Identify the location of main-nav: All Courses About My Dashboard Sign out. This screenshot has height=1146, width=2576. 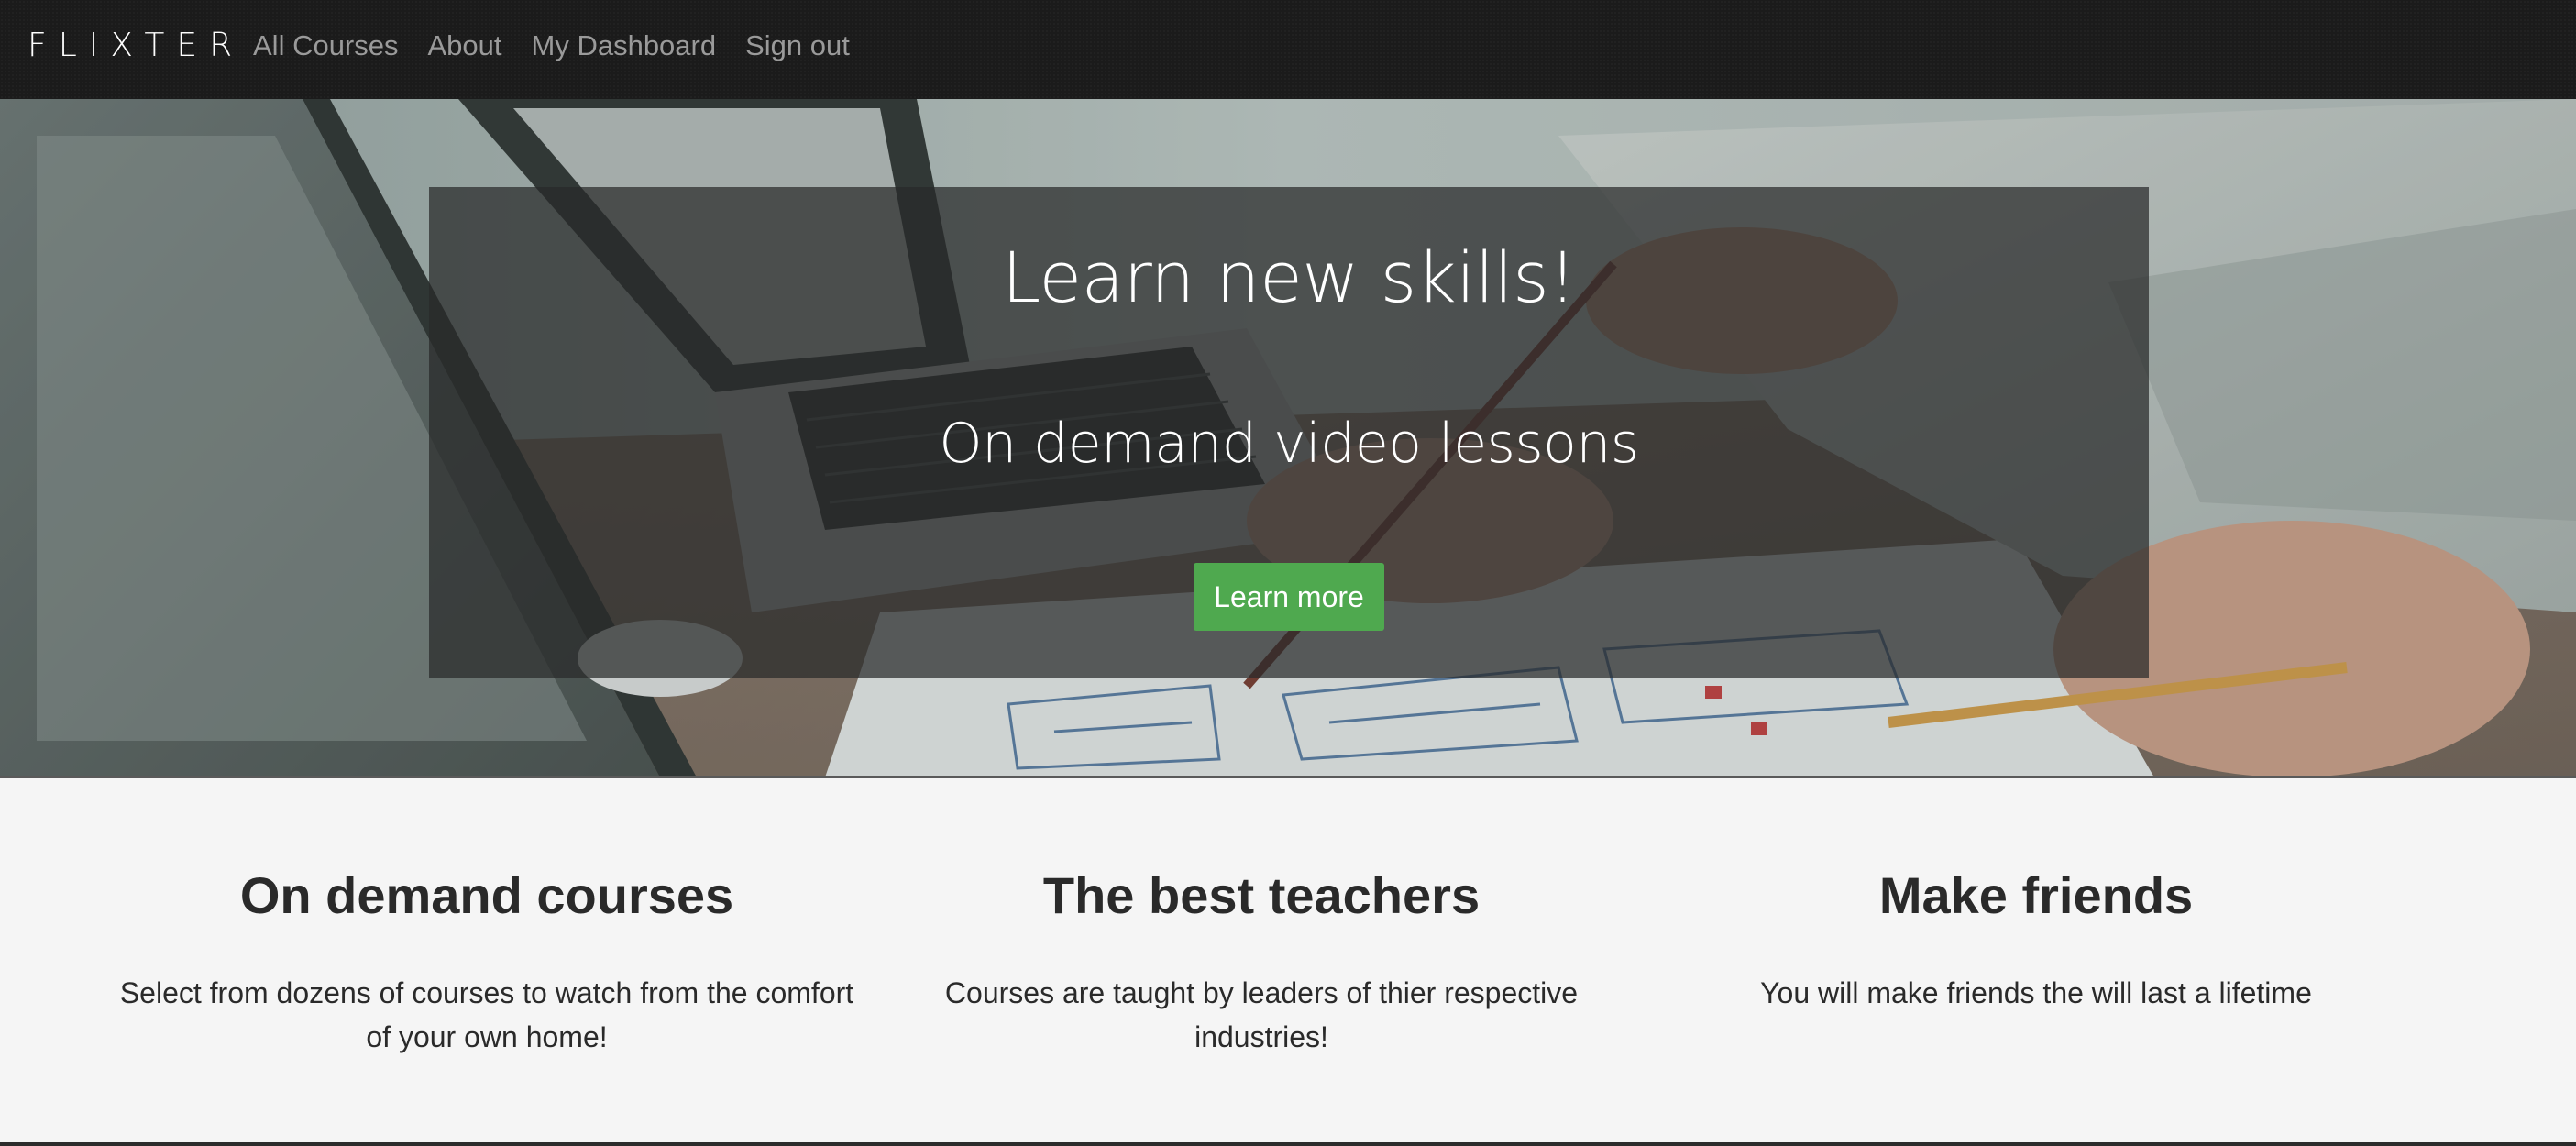
(566, 46).